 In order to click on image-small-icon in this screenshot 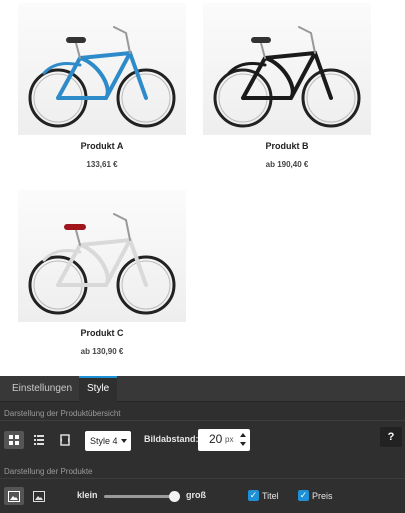, I will do `click(14, 496)`.